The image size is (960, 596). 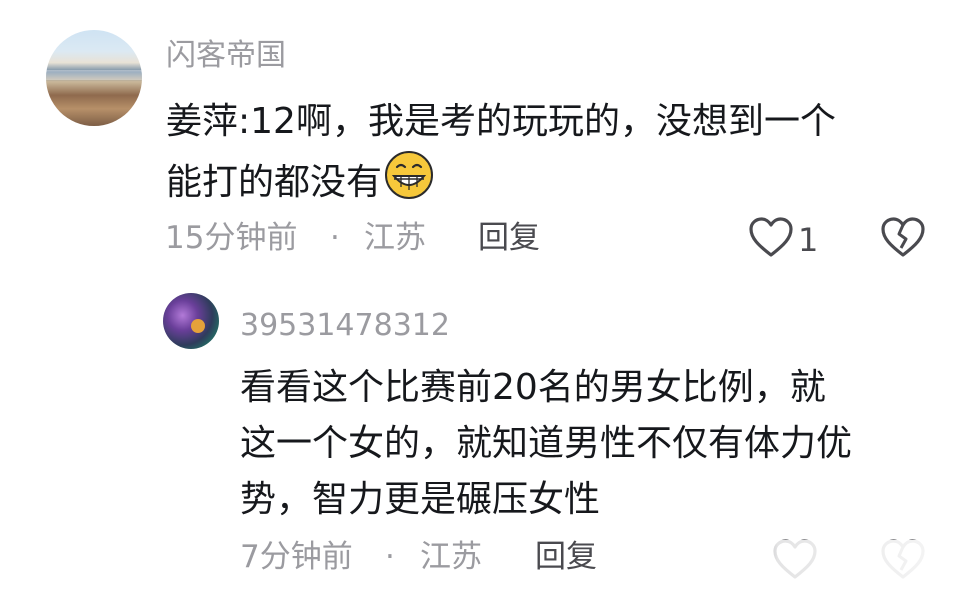 I want to click on username: 闪客帝国, so click(x=226, y=56).